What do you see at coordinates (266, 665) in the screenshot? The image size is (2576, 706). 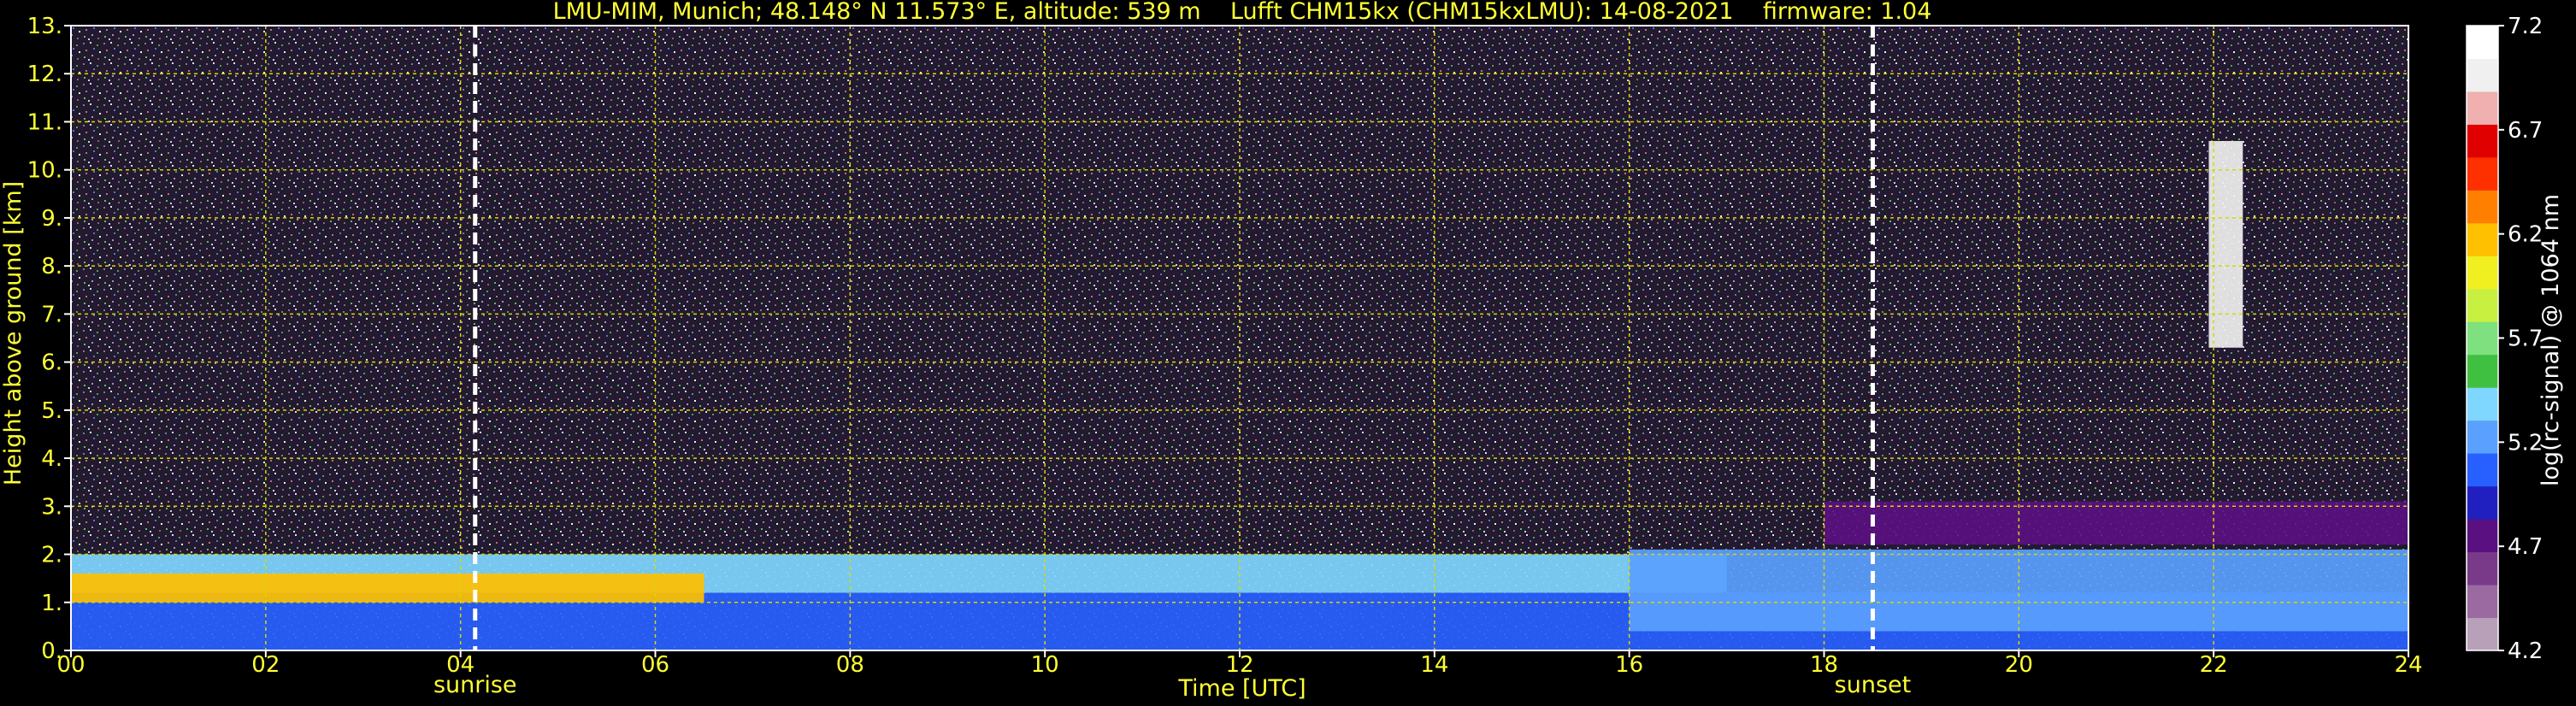 I see `x-tick-label: 02` at bounding box center [266, 665].